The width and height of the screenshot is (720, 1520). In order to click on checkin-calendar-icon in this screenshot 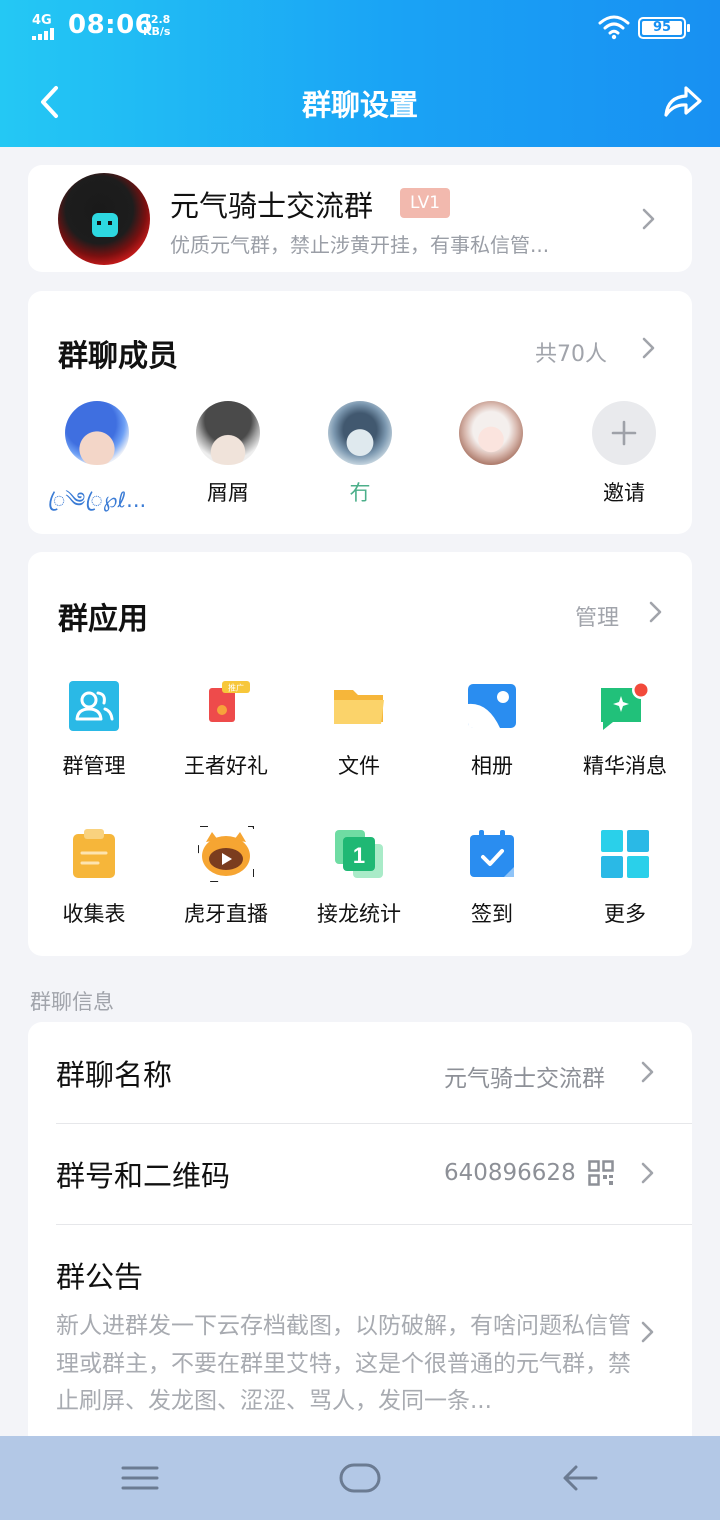, I will do `click(492, 854)`.